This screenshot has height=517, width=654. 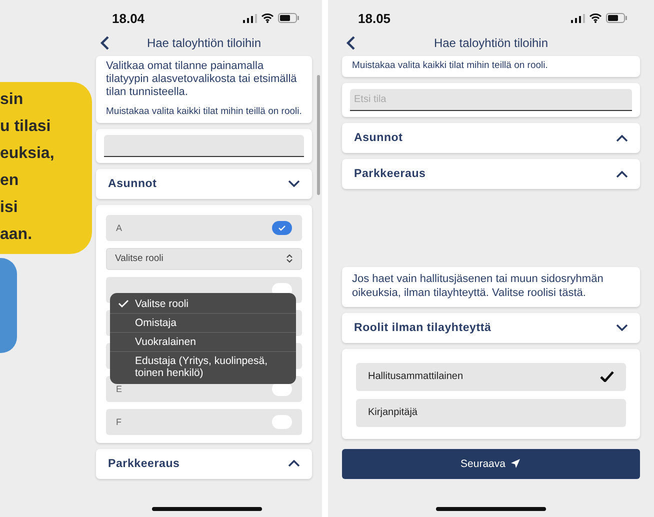 What do you see at coordinates (203, 304) in the screenshot?
I see `menu-option: Valitse rooli` at bounding box center [203, 304].